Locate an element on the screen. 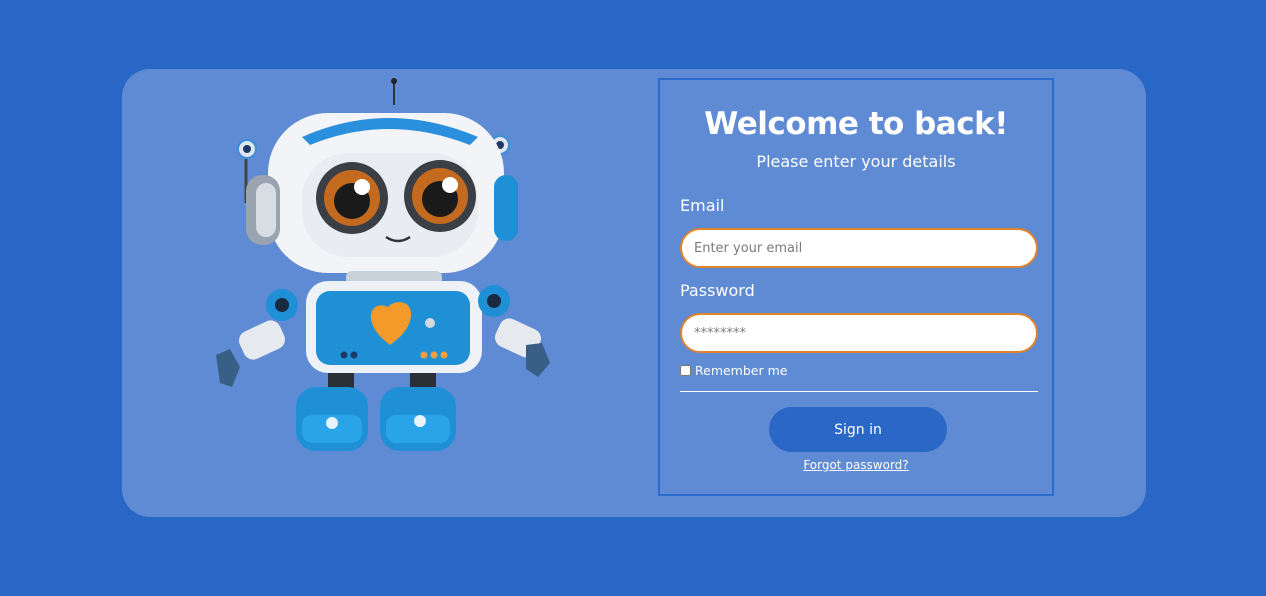 Image resolution: width=1266 pixels, height=596 pixels. forgot-password-link: Forgot password? is located at coordinates (856, 465).